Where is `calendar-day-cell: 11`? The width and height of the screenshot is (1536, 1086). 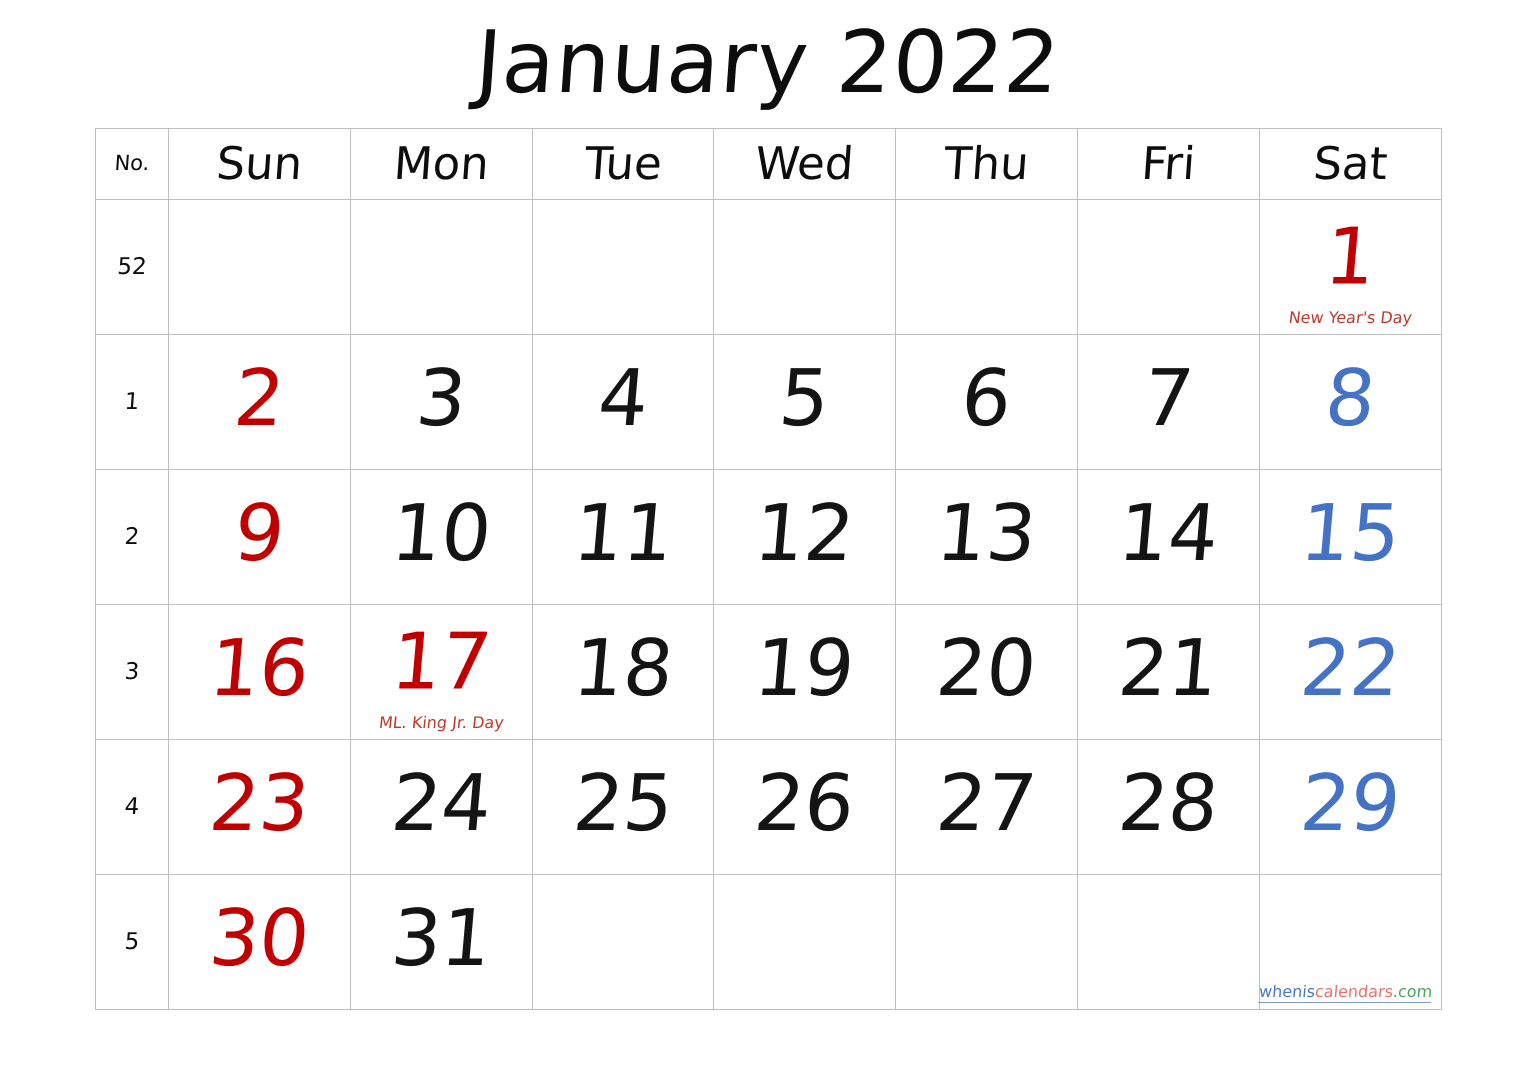 calendar-day-cell: 11 is located at coordinates (623, 537).